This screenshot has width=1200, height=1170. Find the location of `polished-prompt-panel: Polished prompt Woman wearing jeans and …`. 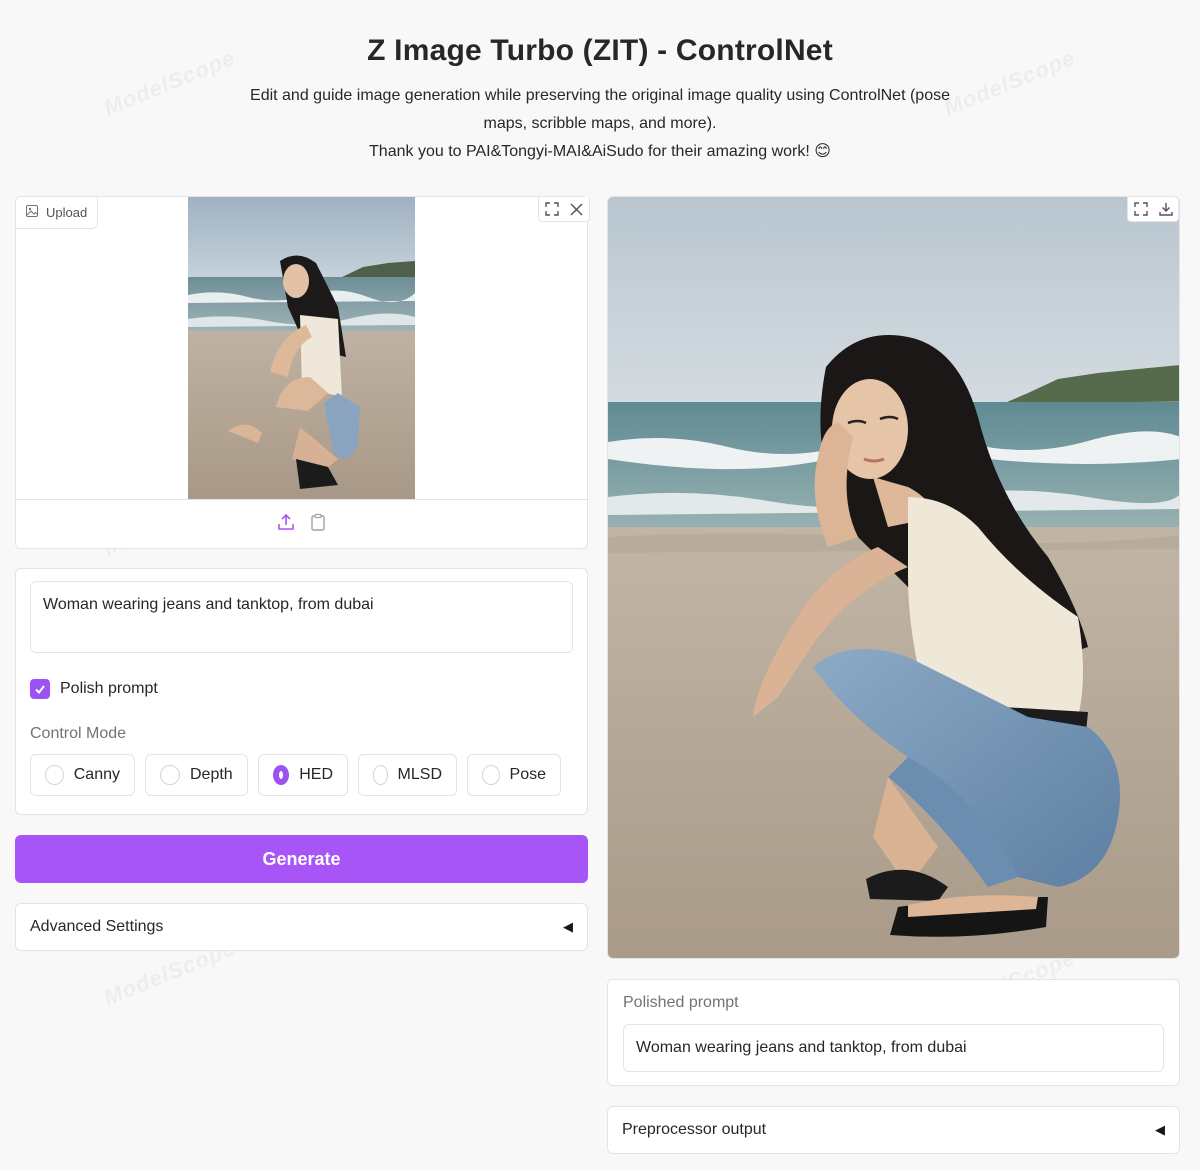

polished-prompt-panel: Polished prompt Woman wearing jeans and … is located at coordinates (893, 1032).